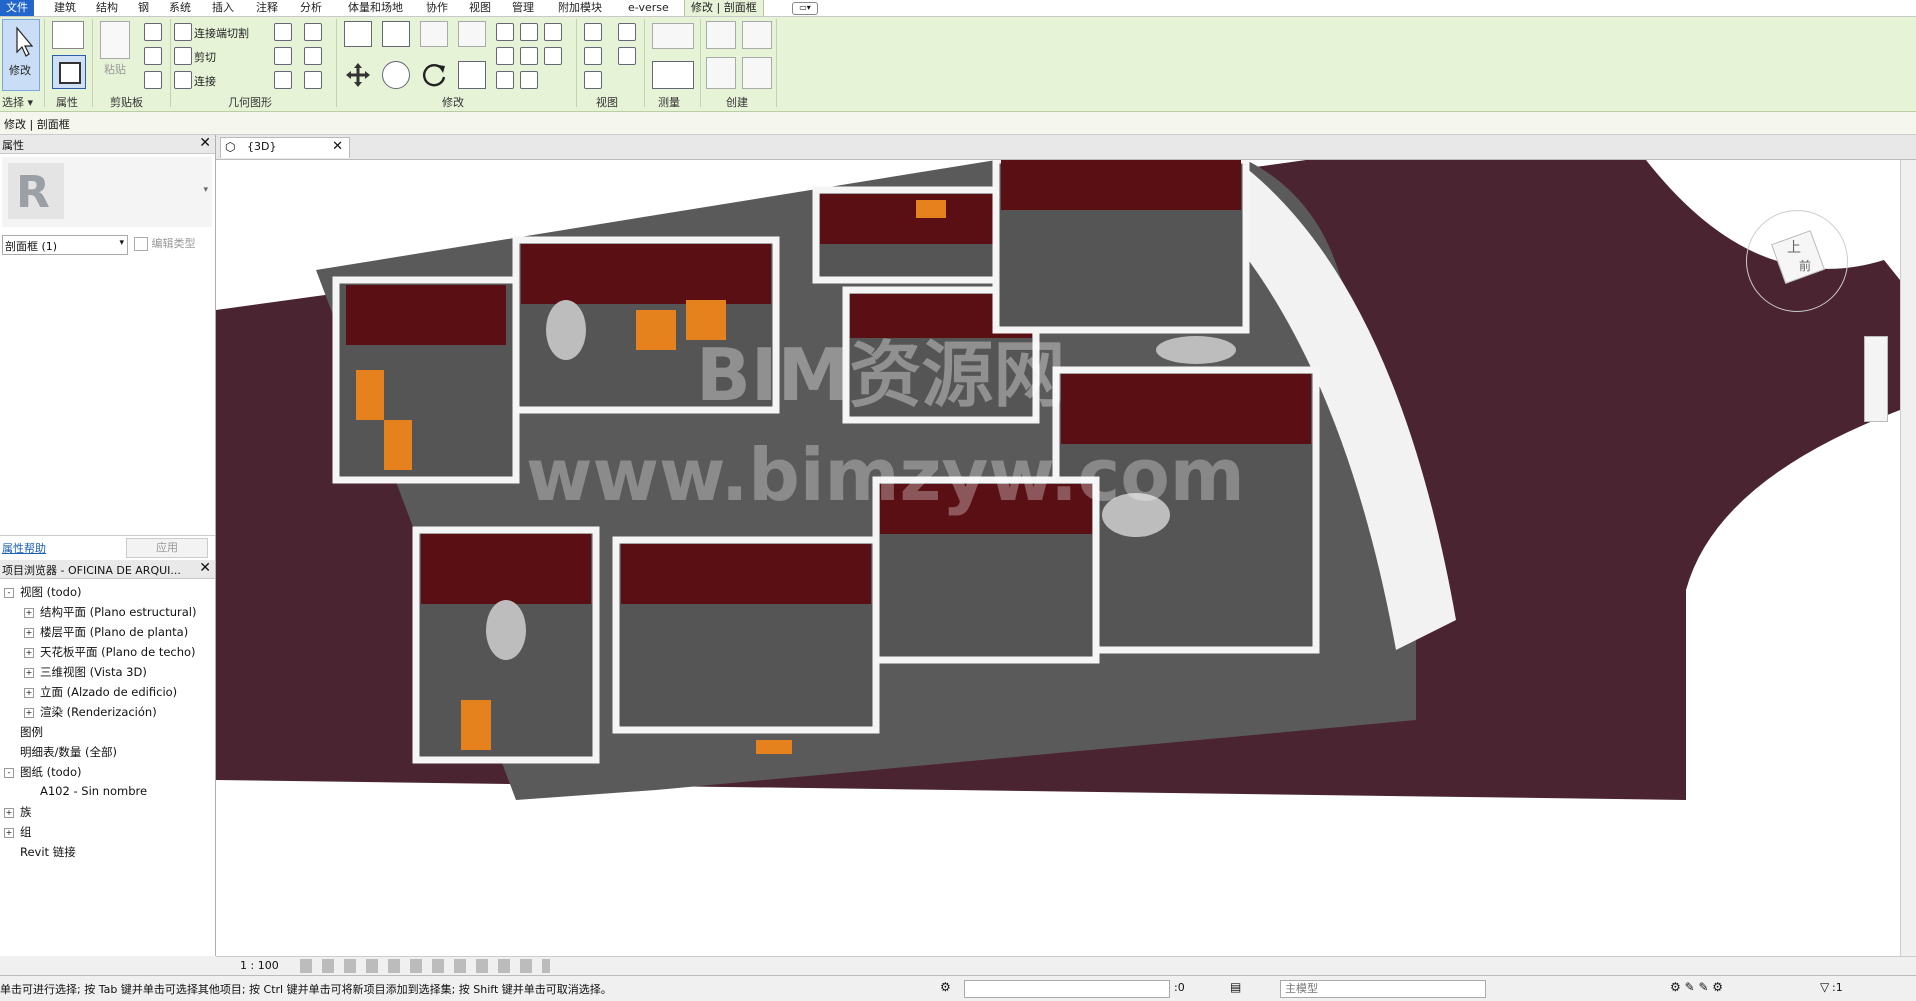 The image size is (1916, 1001). I want to click on design-option-icon: ▤, so click(1235, 987).